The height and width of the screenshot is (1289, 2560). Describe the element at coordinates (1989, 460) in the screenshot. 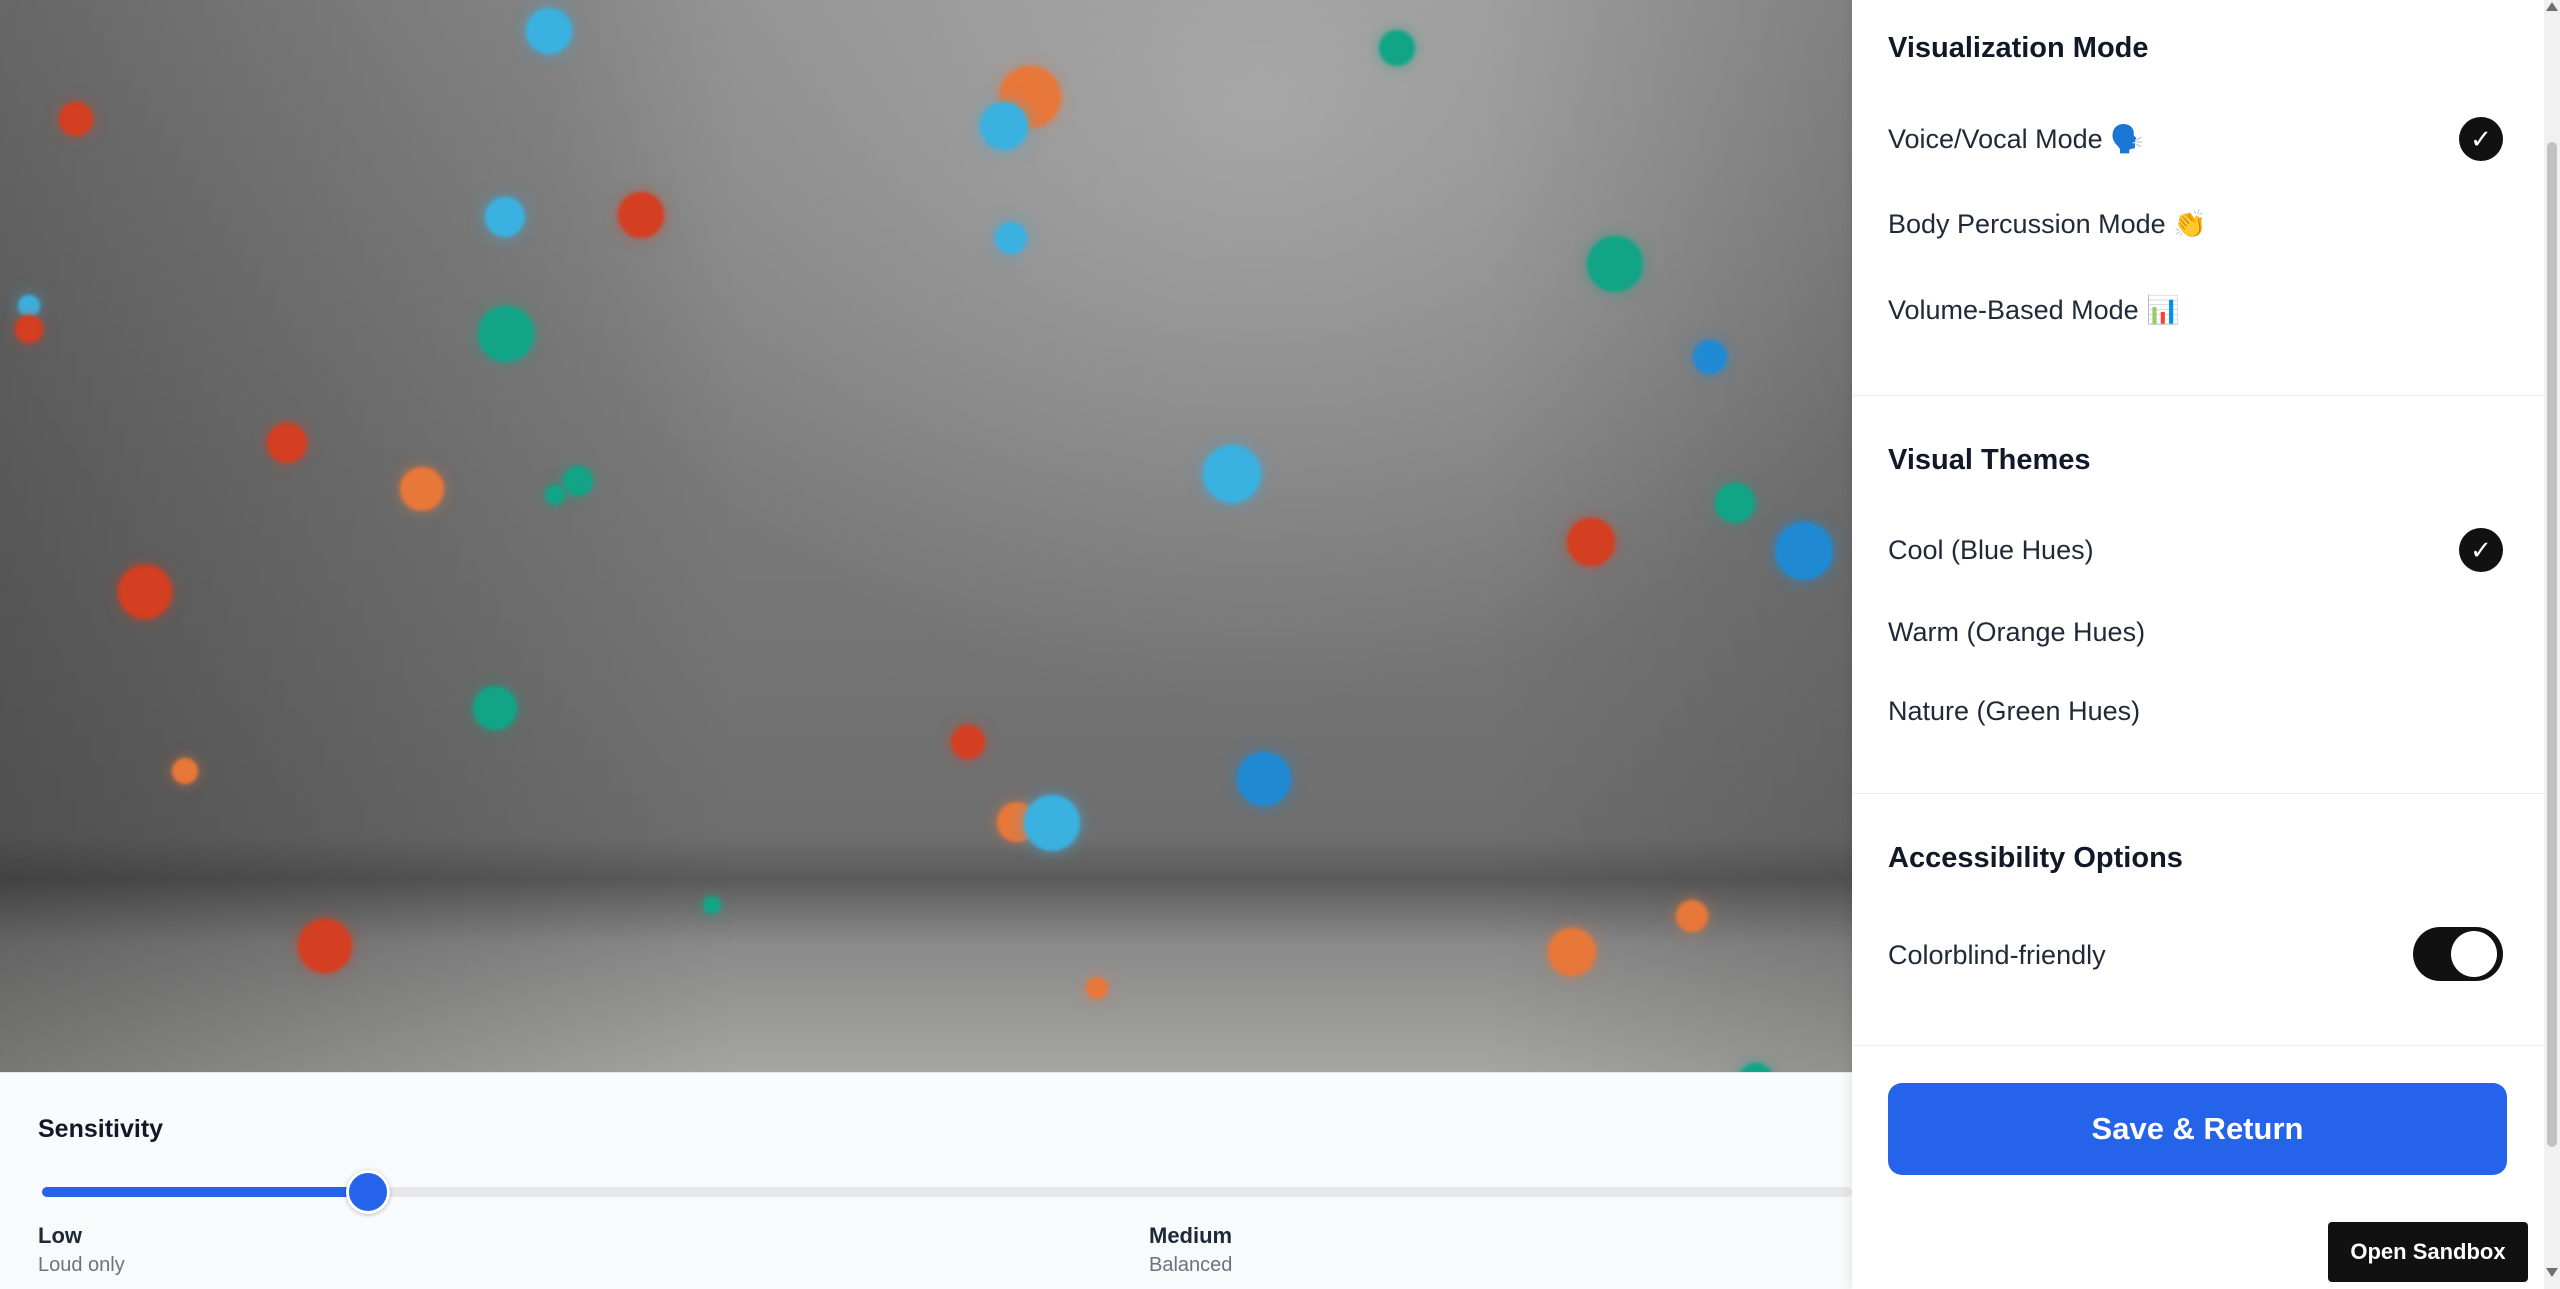

I see `visual-themes-title: Visual Themes` at that location.